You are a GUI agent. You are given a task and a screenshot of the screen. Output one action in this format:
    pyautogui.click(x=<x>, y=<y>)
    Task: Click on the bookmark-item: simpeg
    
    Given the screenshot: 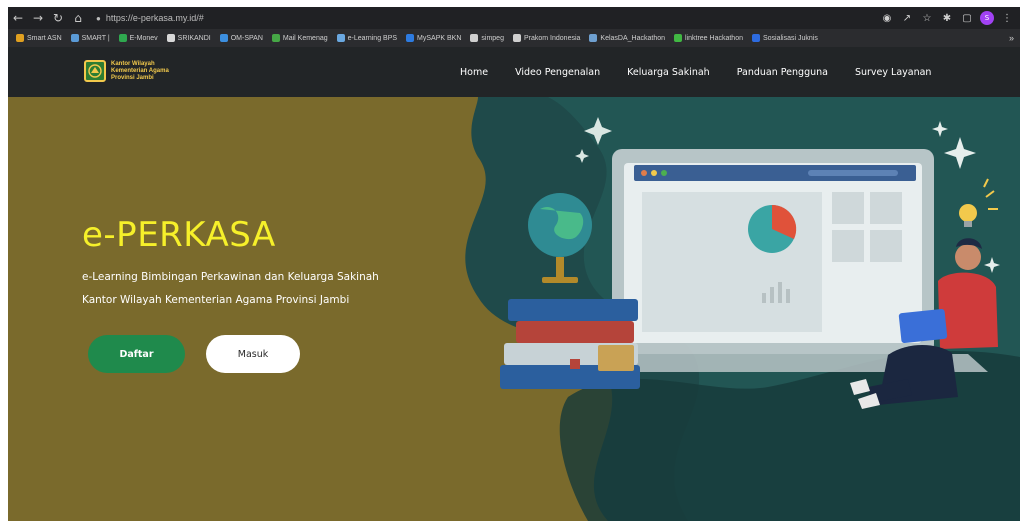 What is the action you would take?
    pyautogui.click(x=487, y=38)
    